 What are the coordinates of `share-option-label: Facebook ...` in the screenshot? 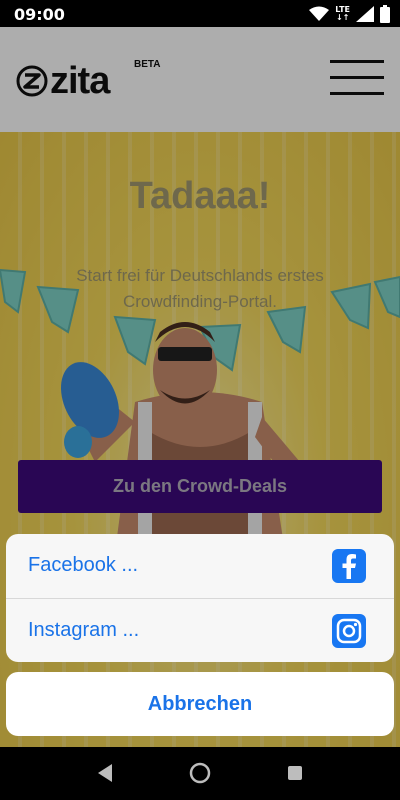 It's located at (83, 565).